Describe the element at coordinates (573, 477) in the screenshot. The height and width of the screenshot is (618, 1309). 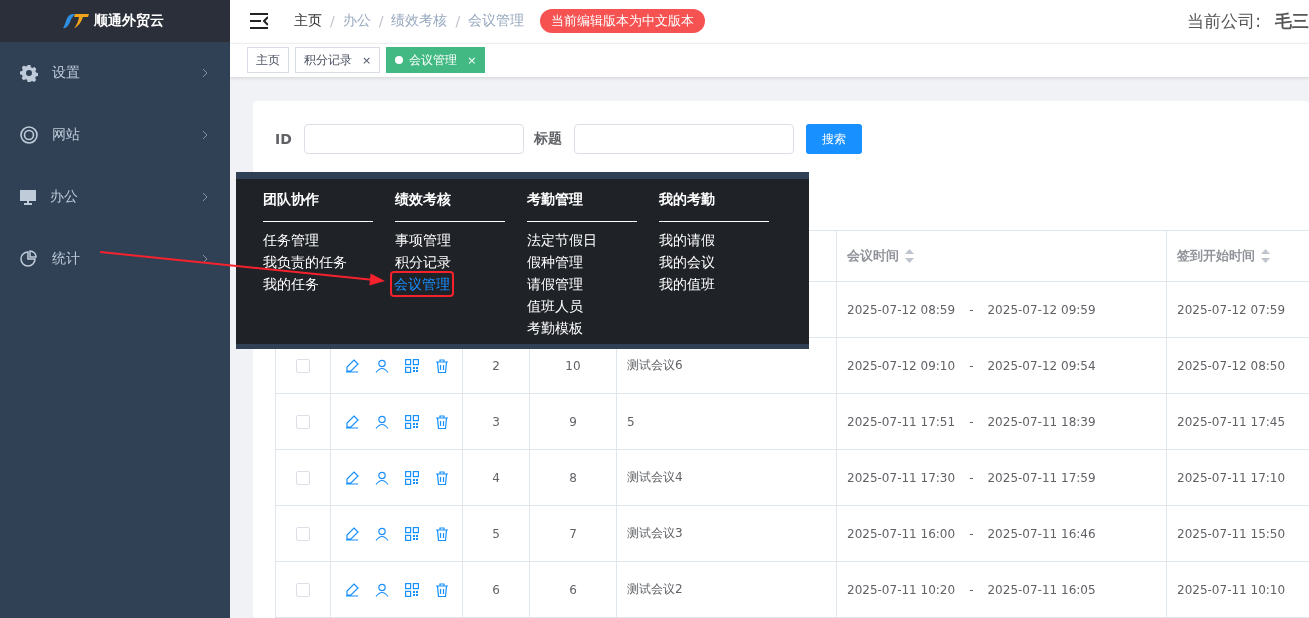
I see `table-cell: 8` at that location.